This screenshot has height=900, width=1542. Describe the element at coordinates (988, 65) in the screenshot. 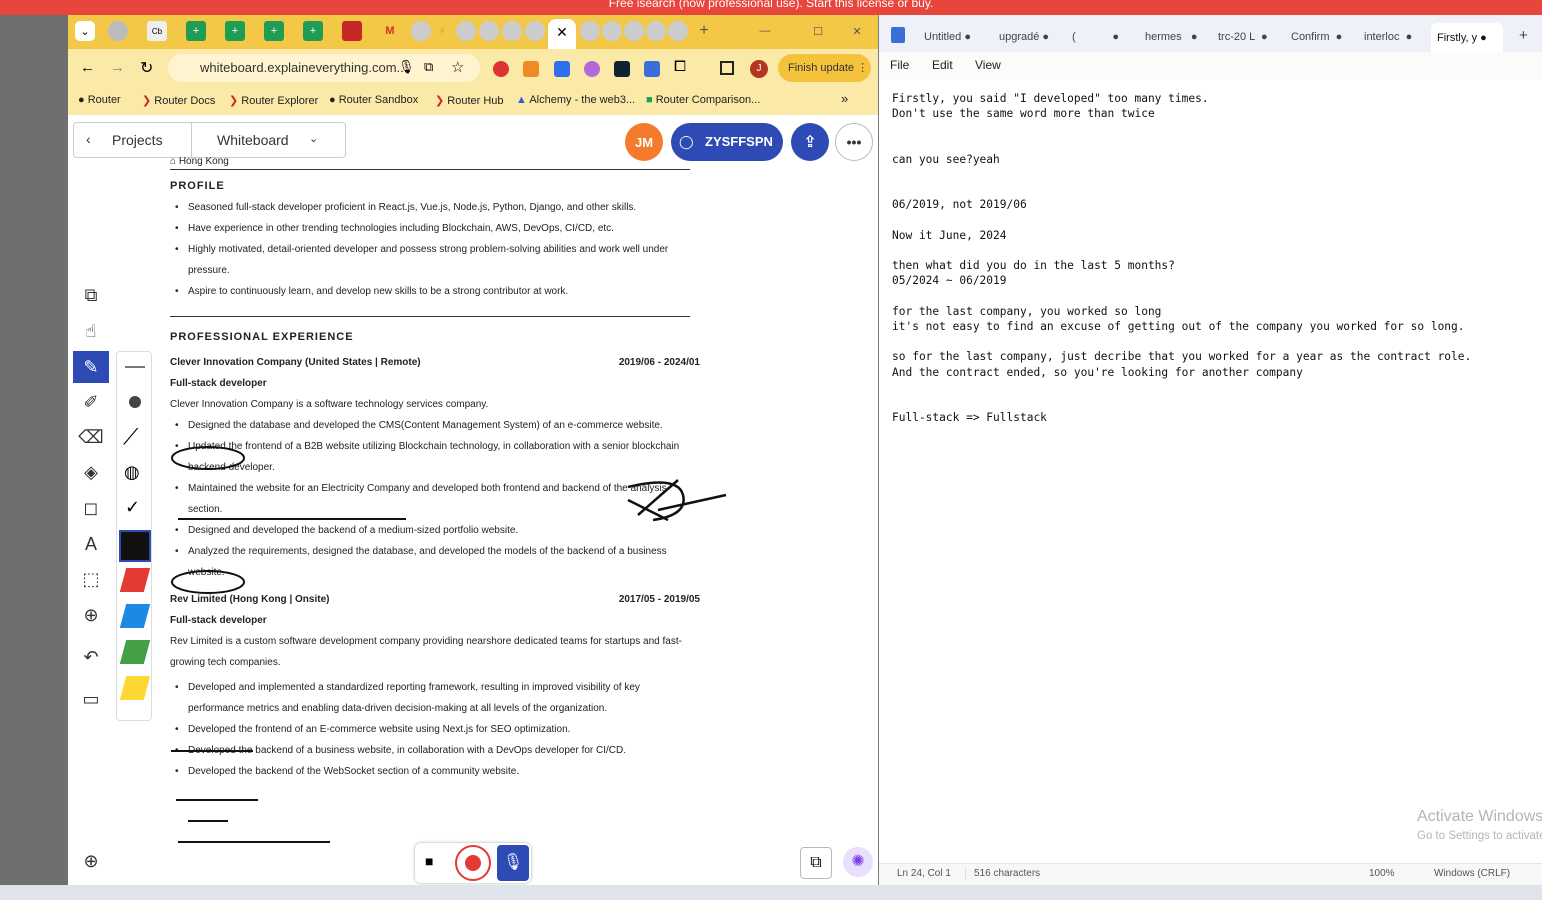

I see `menu-view: View` at that location.